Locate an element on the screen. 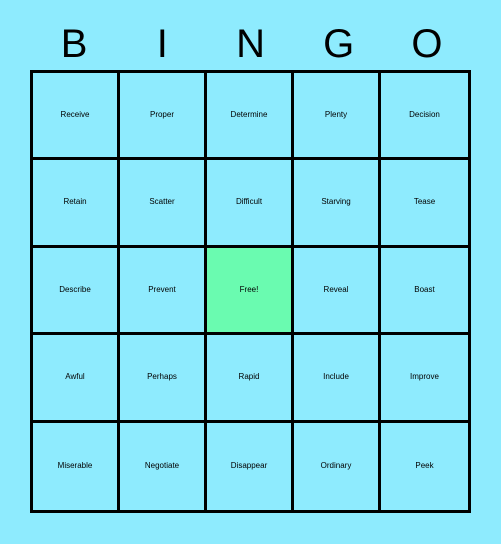  bingo-cell-label: Scatter is located at coordinates (162, 202).